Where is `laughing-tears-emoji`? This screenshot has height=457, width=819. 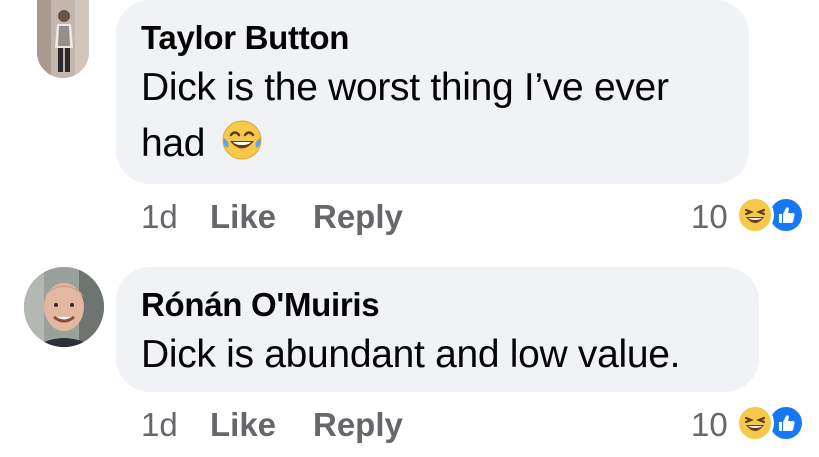
laughing-tears-emoji is located at coordinates (242, 148).